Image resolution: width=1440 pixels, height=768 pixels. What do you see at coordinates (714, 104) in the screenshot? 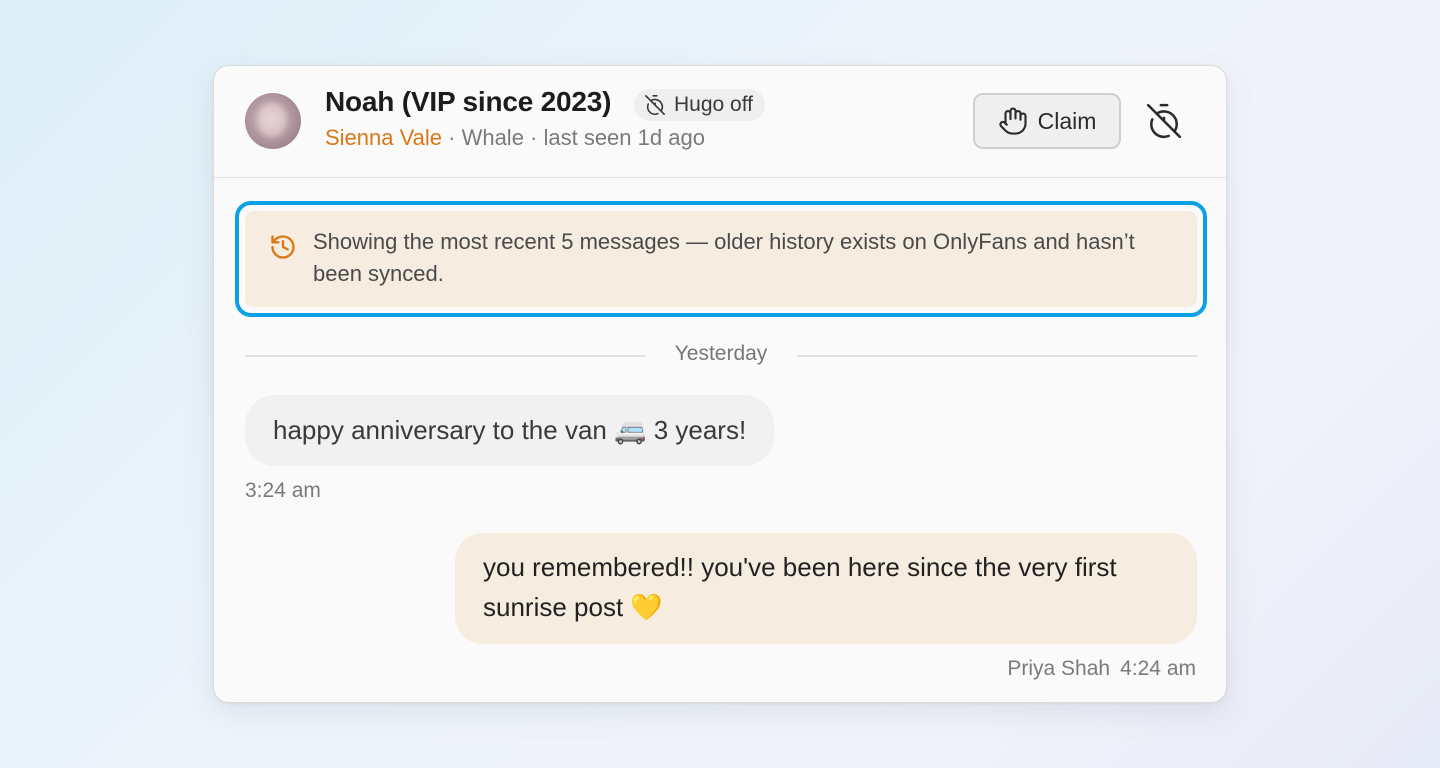
I see `hugo-status-label: Hugo off` at bounding box center [714, 104].